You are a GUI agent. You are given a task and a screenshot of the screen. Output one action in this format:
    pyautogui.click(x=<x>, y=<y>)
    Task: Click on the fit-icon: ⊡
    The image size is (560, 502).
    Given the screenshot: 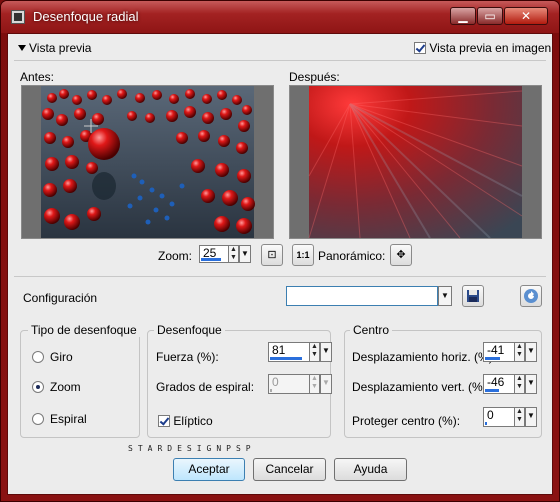 What is the action you would take?
    pyautogui.click(x=272, y=255)
    